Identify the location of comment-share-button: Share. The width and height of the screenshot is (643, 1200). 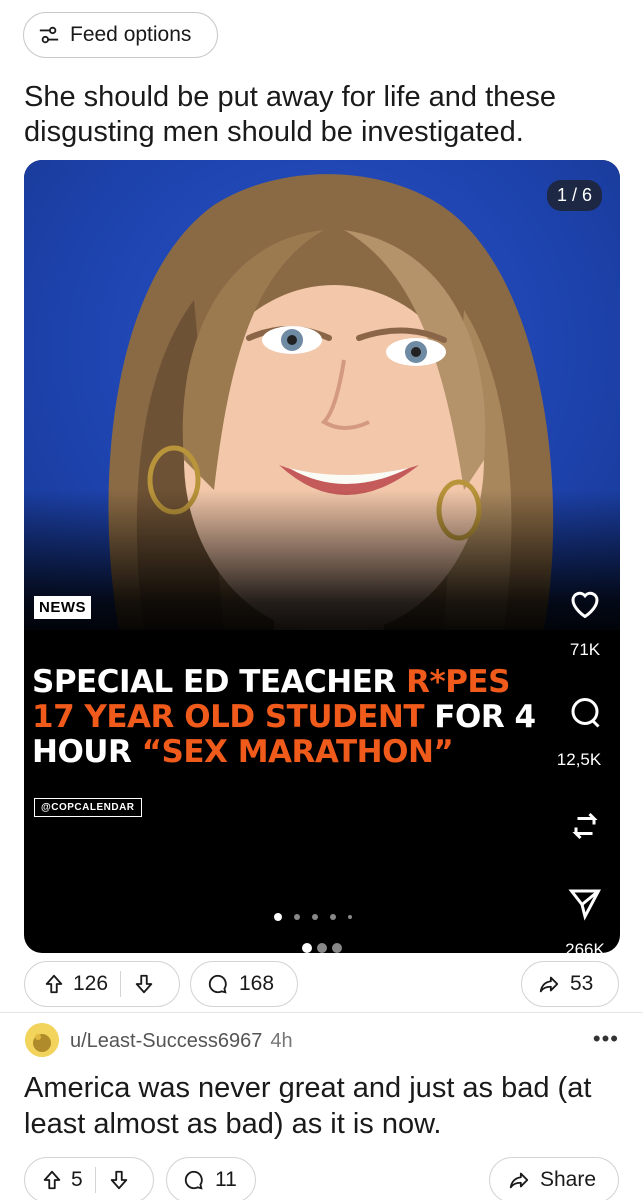
(554, 1178).